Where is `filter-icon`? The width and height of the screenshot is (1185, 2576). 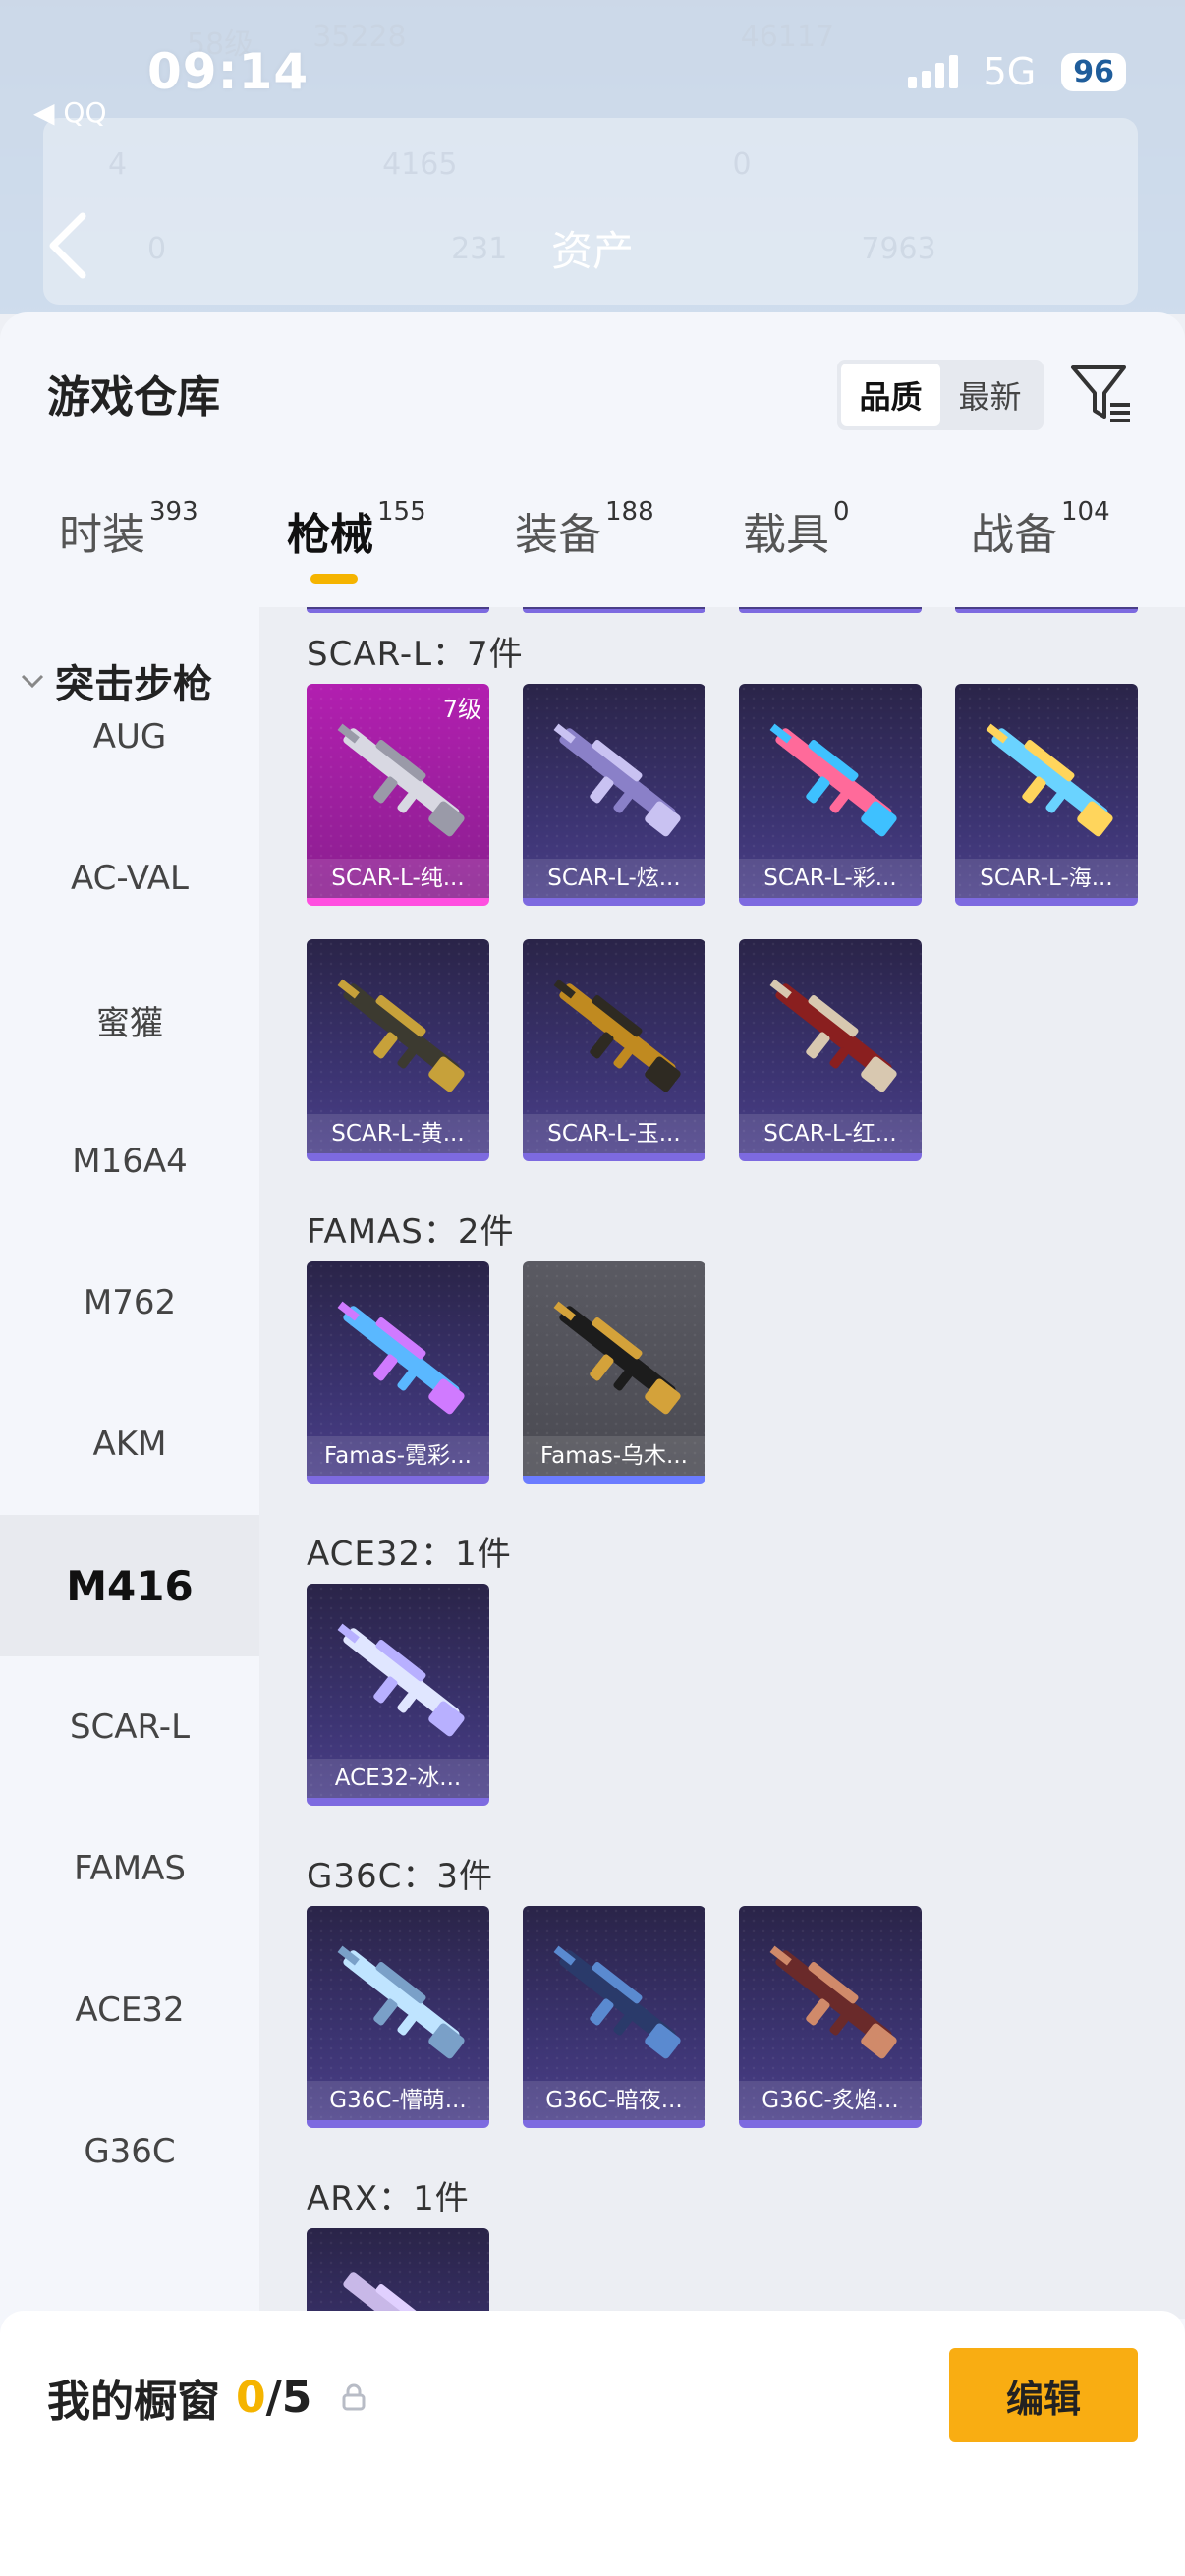 filter-icon is located at coordinates (1100, 393).